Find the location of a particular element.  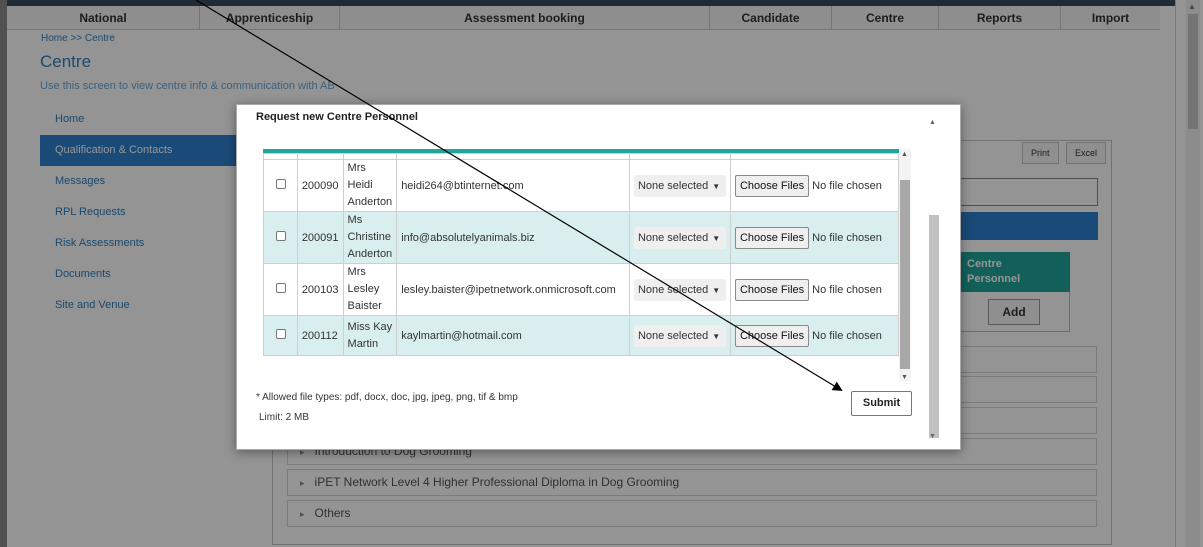

personnel-email: kaylmartin@hotmail.com is located at coordinates (513, 335).